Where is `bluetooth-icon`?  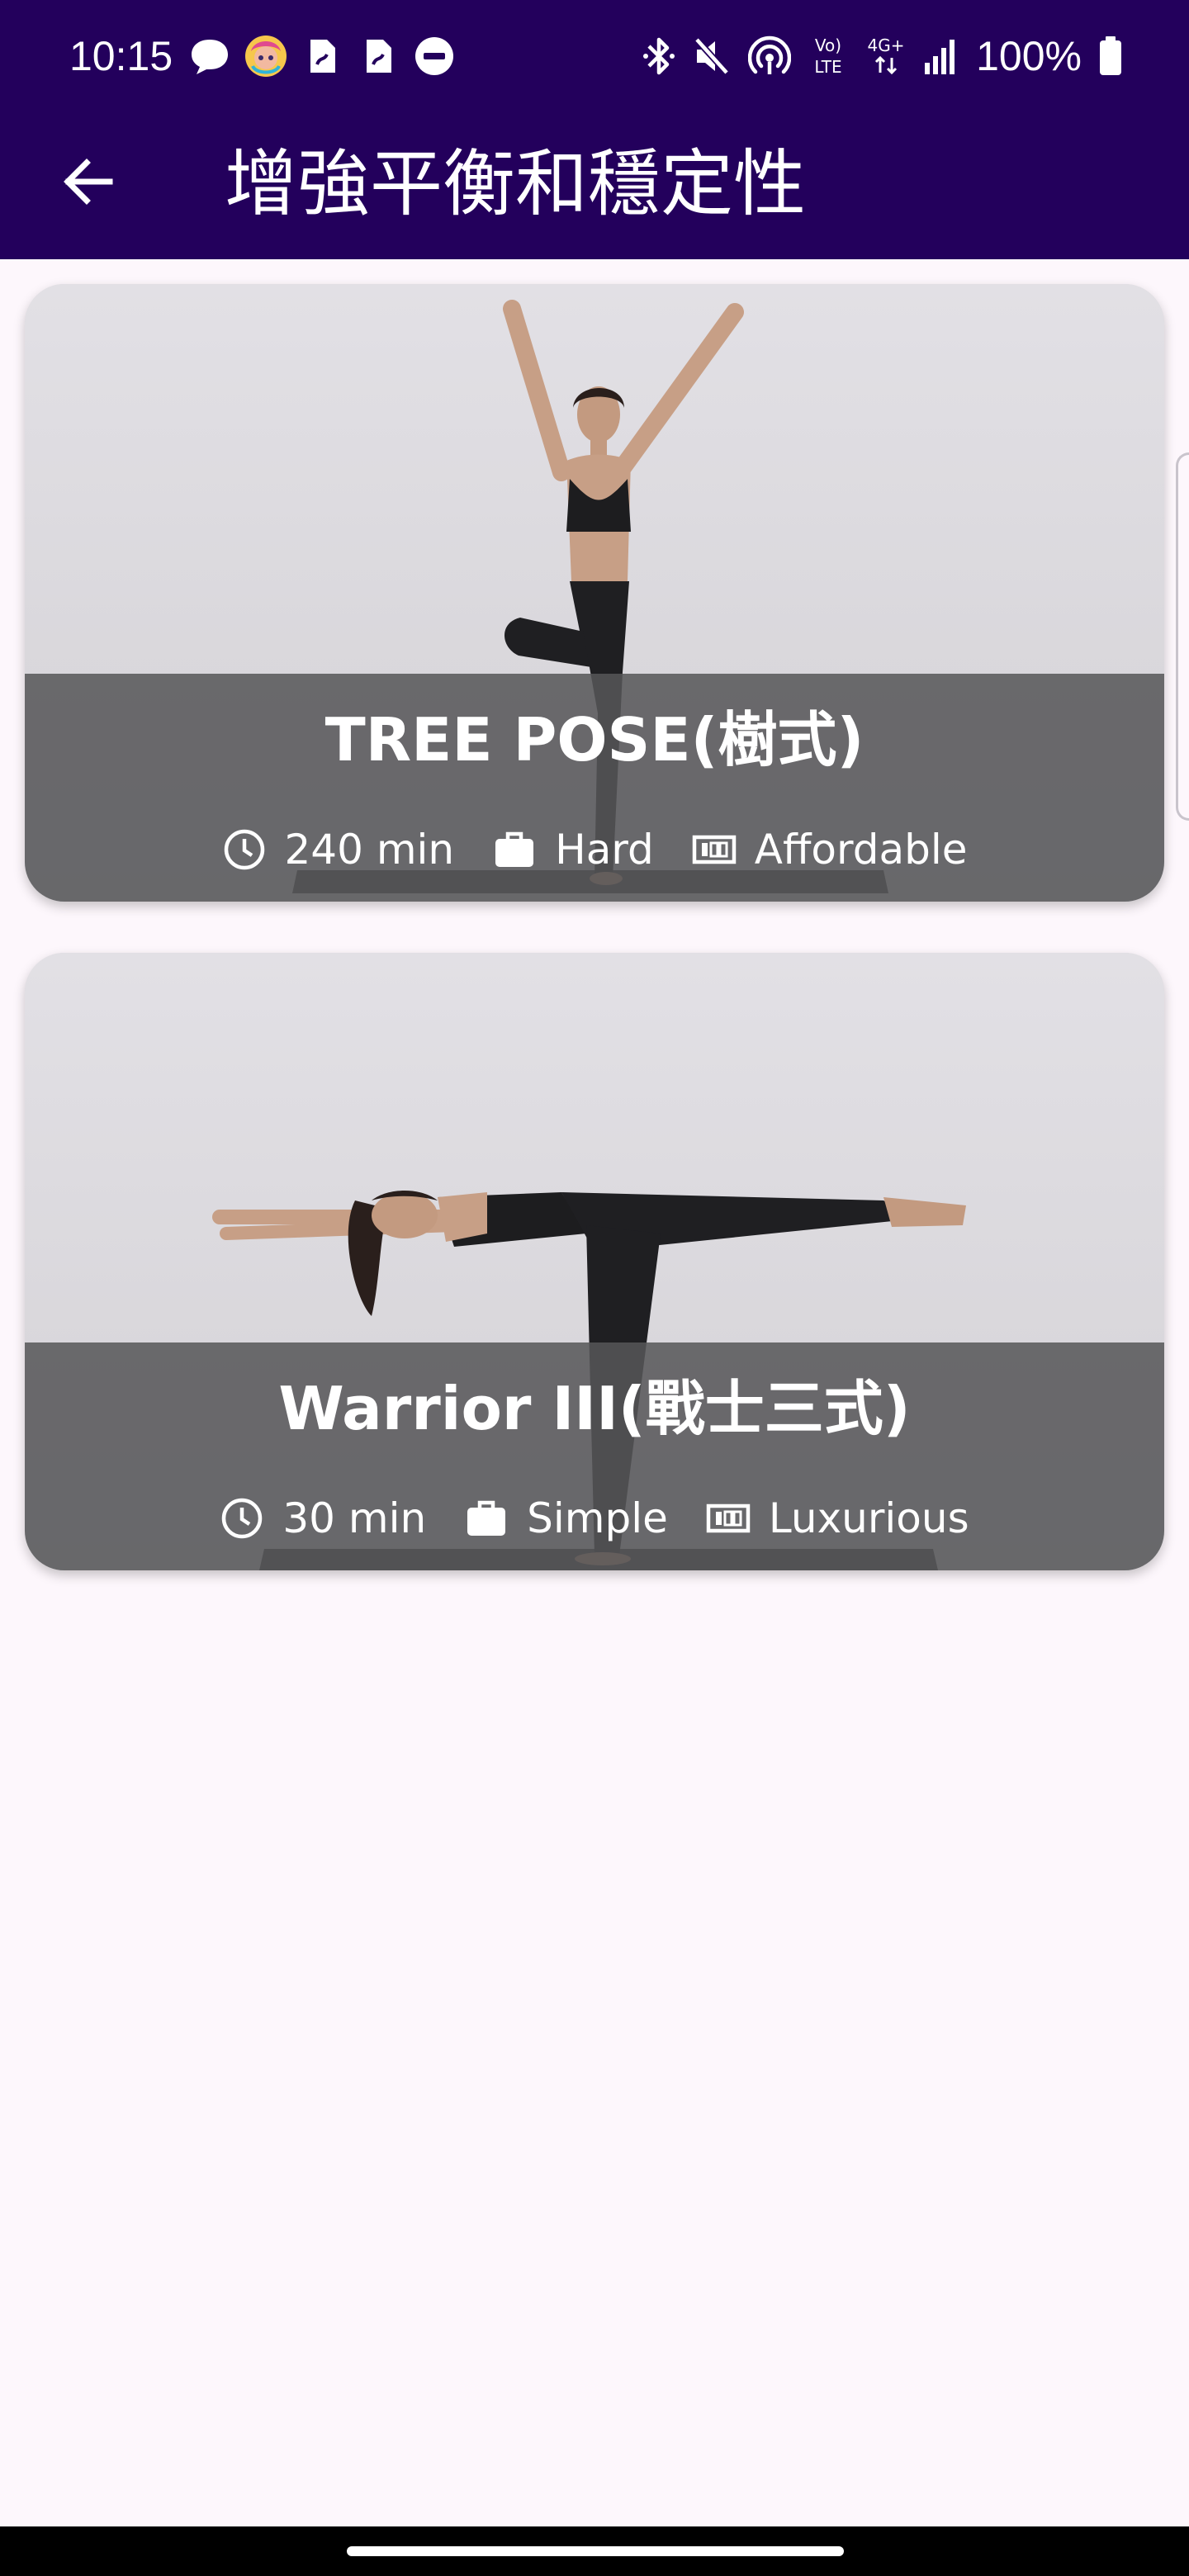
bluetooth-icon is located at coordinates (659, 56).